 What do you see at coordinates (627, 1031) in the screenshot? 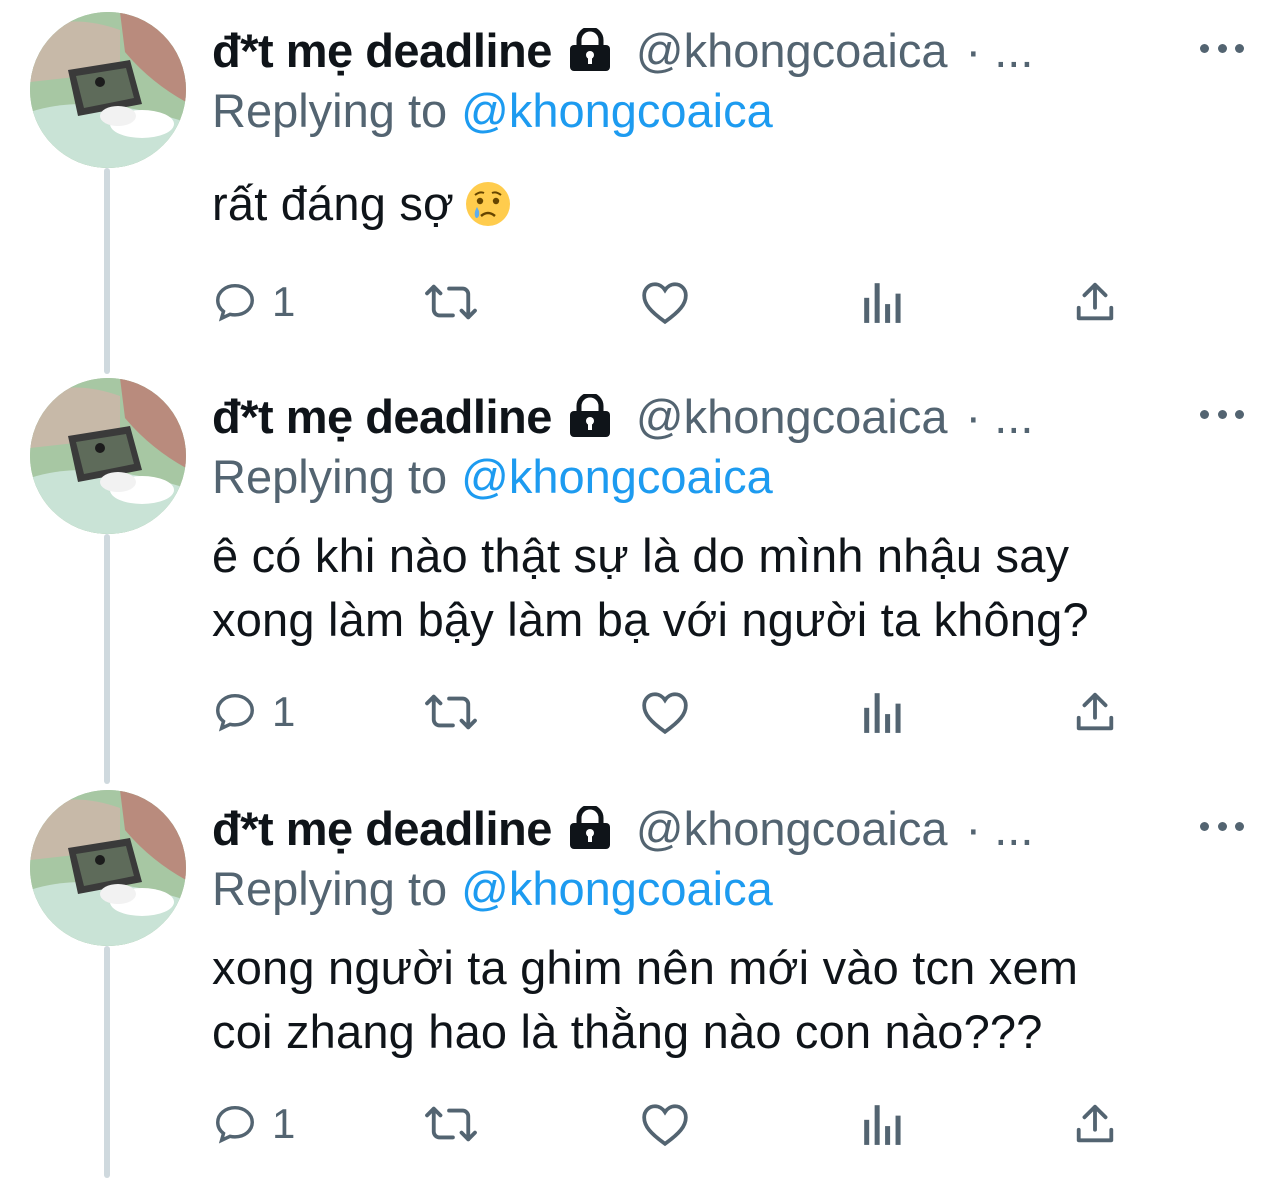
I see `tweet-text-line: coi zhang hao là thằng nào con nào???` at bounding box center [627, 1031].